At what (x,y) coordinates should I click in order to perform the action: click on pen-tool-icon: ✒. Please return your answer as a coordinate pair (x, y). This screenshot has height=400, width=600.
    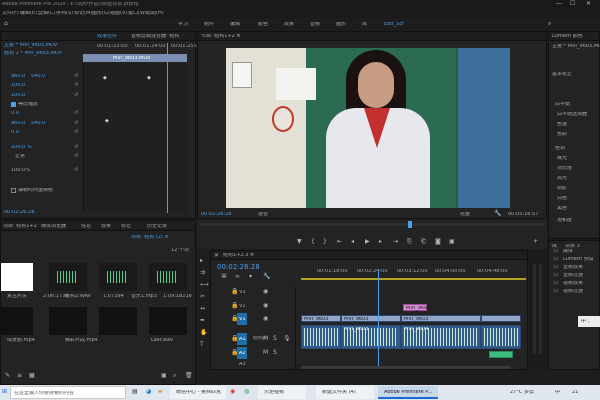
    Looking at the image, I should click on (202, 321).